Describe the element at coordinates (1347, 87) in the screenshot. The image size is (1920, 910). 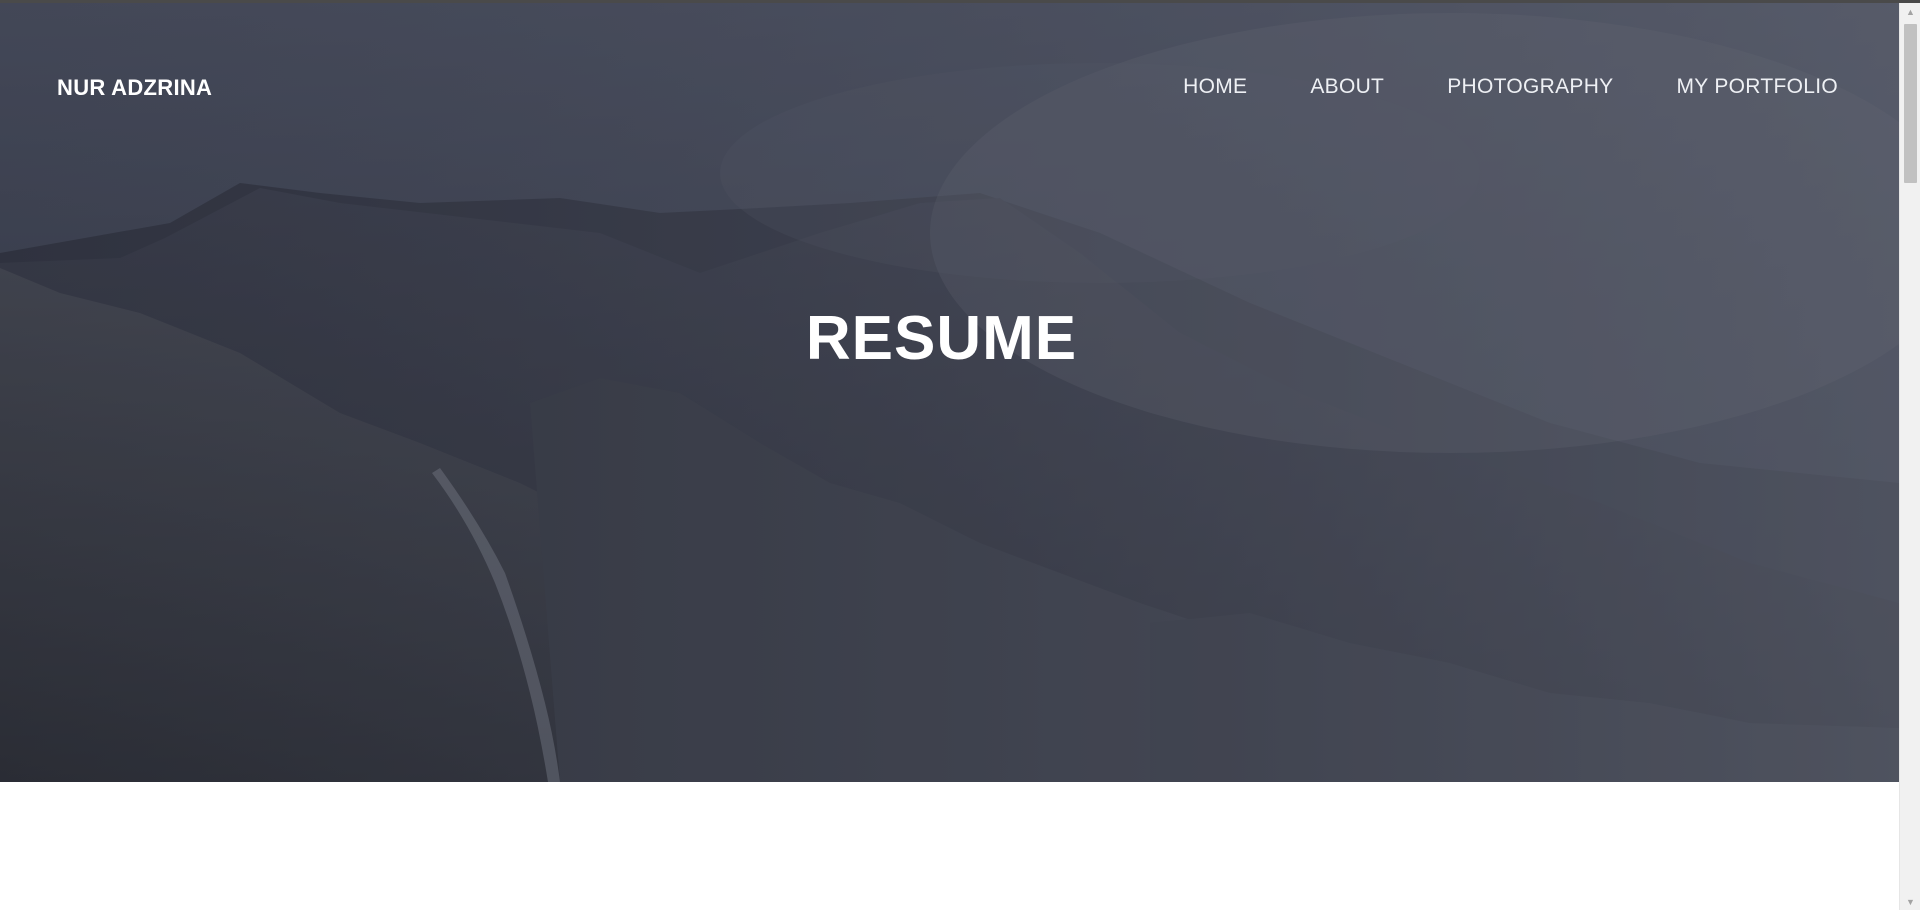
I see `nav-item-about: ABOUT` at that location.